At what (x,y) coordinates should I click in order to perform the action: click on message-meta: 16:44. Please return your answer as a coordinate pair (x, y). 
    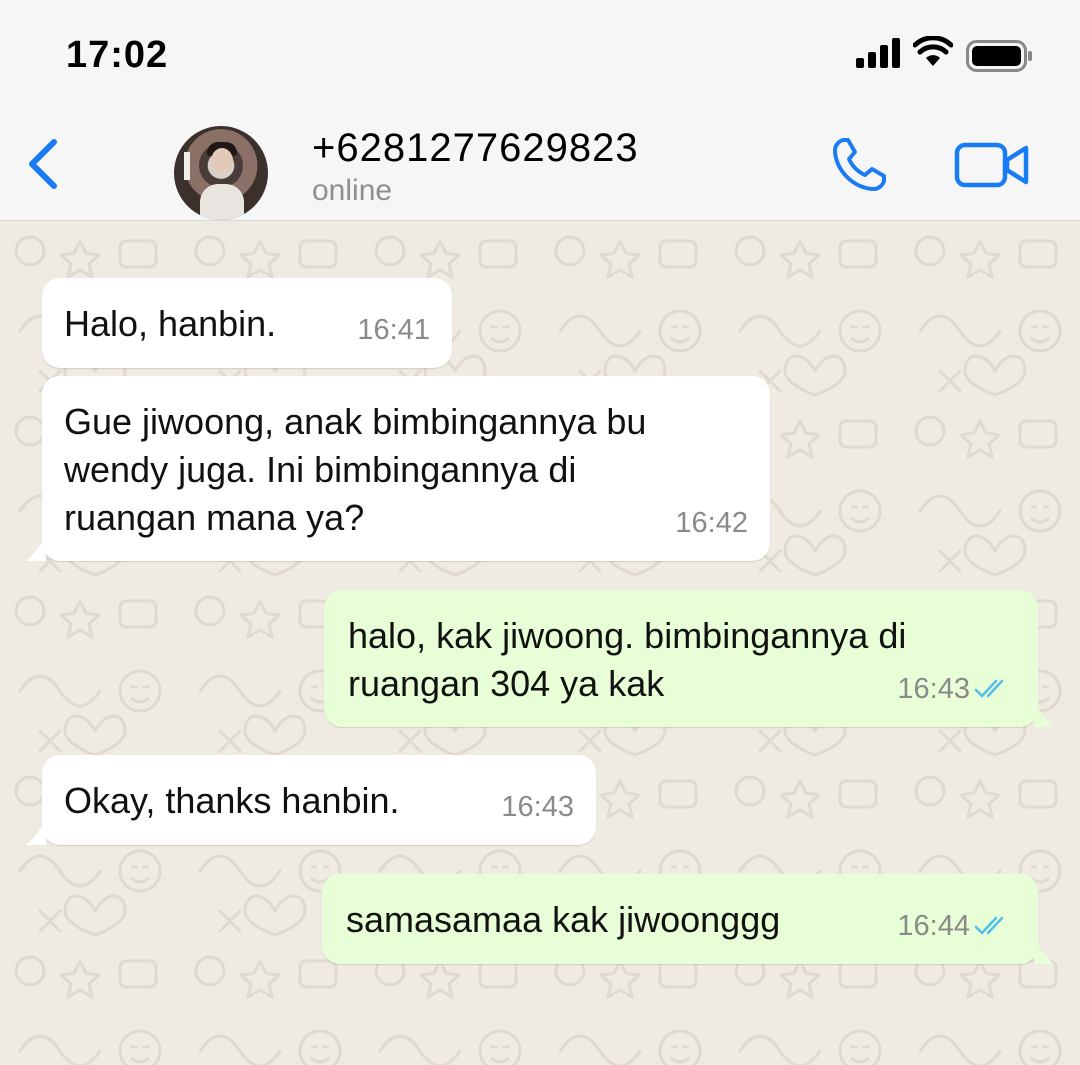
    Looking at the image, I should click on (956, 926).